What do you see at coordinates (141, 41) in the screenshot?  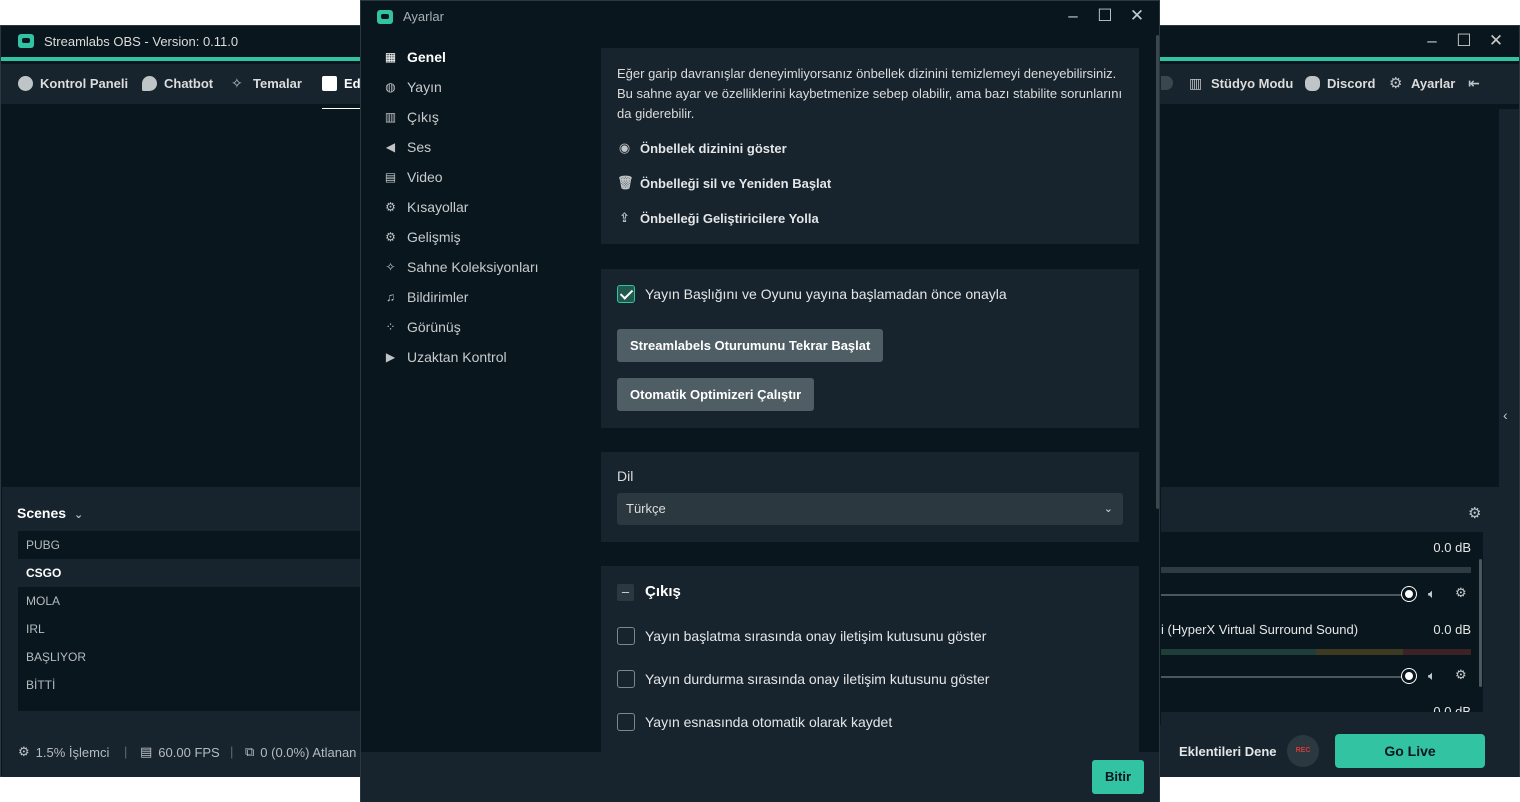 I see `main-window-title: Streamlabs OBS - Version: 0.11.0` at bounding box center [141, 41].